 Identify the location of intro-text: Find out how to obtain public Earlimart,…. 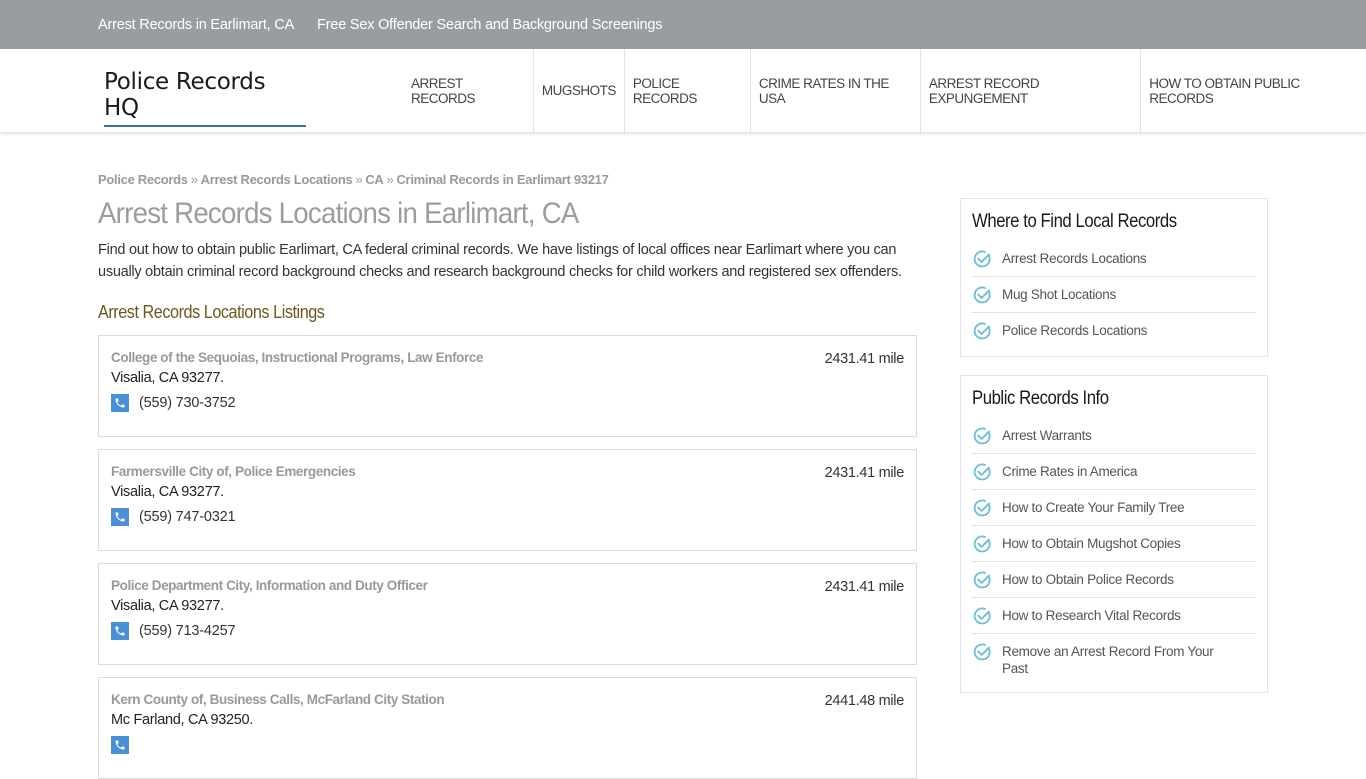
(500, 261).